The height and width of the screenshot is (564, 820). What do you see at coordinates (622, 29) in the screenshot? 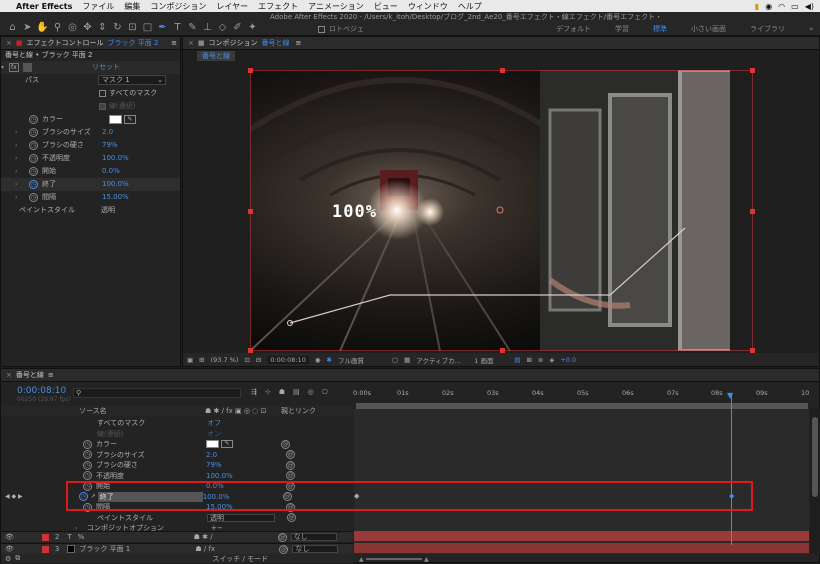
I see `ws-learn: 学習` at bounding box center [622, 29].